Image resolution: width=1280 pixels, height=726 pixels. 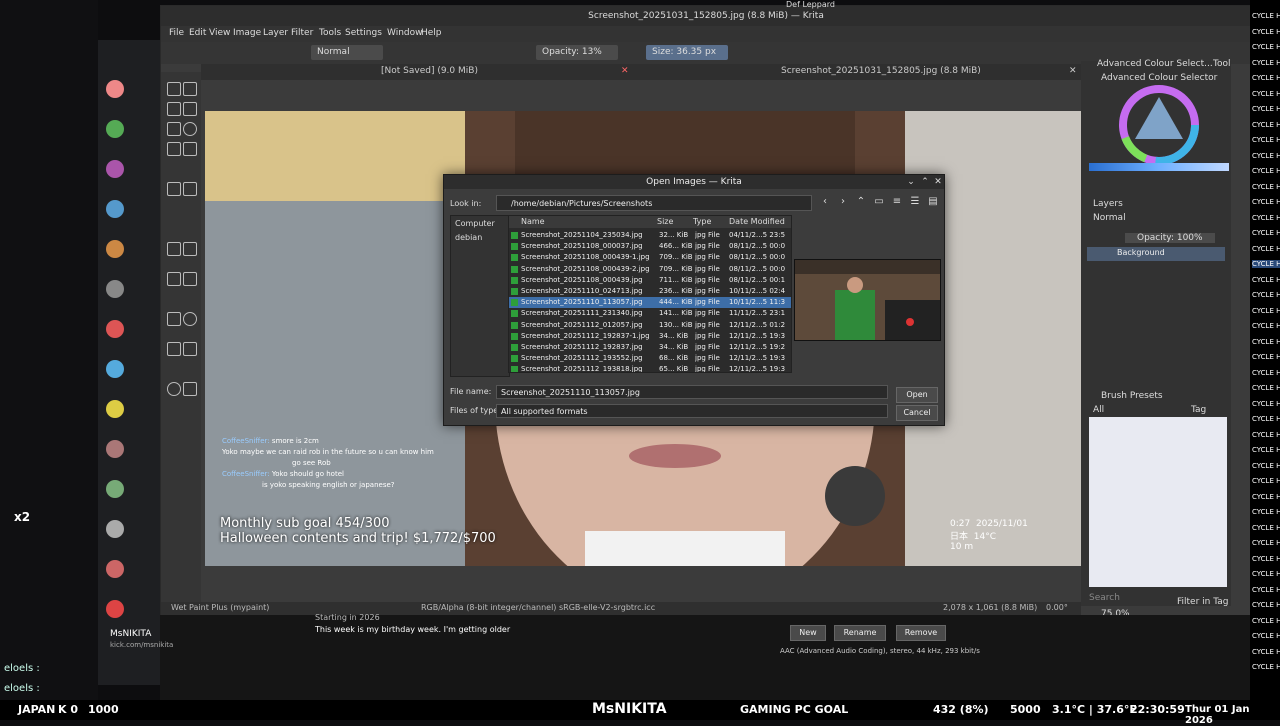 What do you see at coordinates (1198, 410) in the screenshot?
I see `brush-tag: Tag` at bounding box center [1198, 410].